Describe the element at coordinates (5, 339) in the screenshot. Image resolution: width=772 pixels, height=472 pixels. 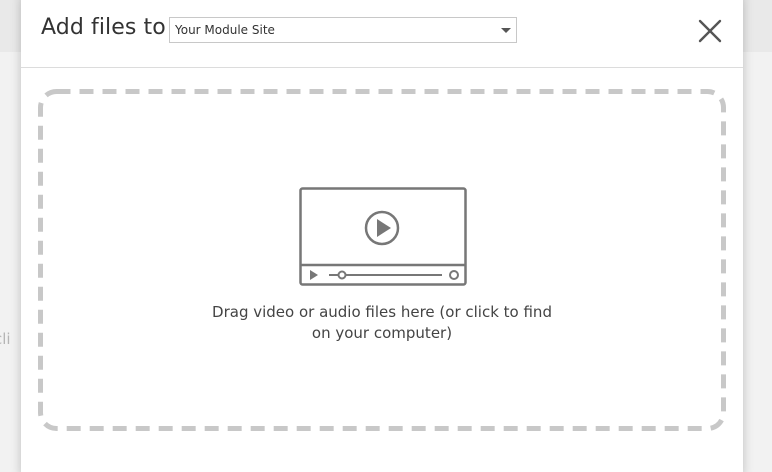
I see `background-text: cli` at that location.